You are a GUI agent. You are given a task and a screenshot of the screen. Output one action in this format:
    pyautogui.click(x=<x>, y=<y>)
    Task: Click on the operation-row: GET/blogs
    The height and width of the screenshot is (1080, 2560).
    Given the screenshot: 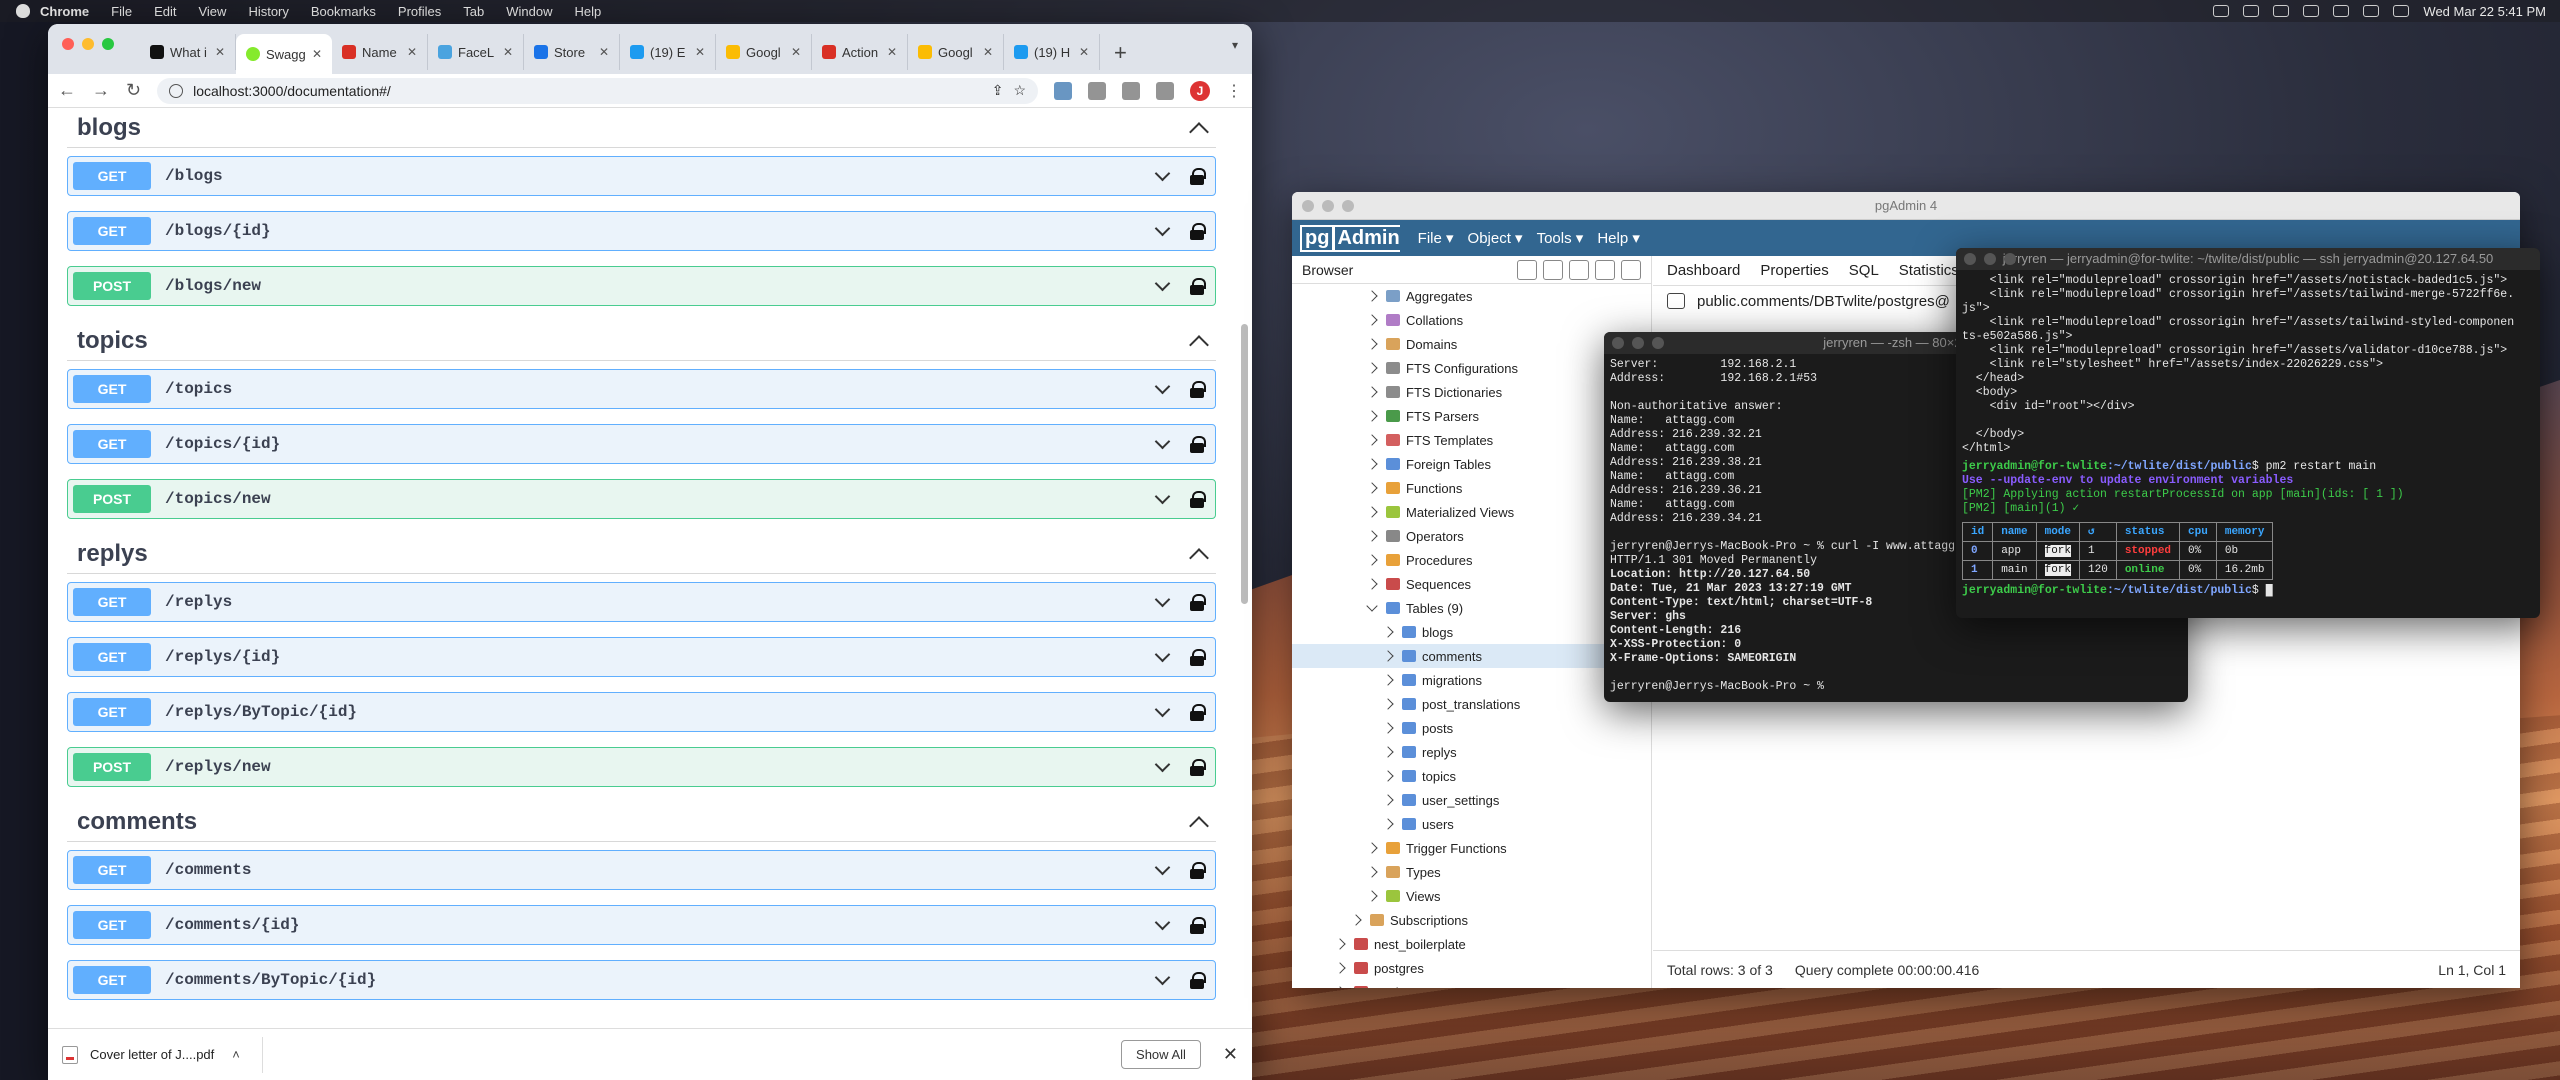 What is the action you would take?
    pyautogui.click(x=641, y=176)
    